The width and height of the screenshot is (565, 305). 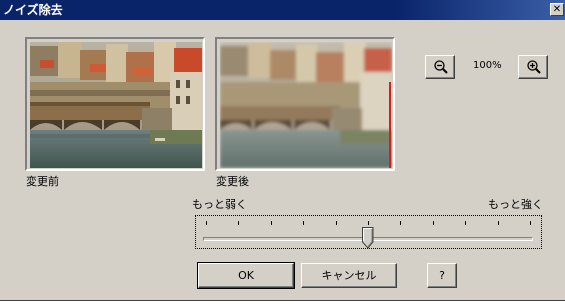 What do you see at coordinates (282, 300) in the screenshot?
I see `dialog-bottom-edge` at bounding box center [282, 300].